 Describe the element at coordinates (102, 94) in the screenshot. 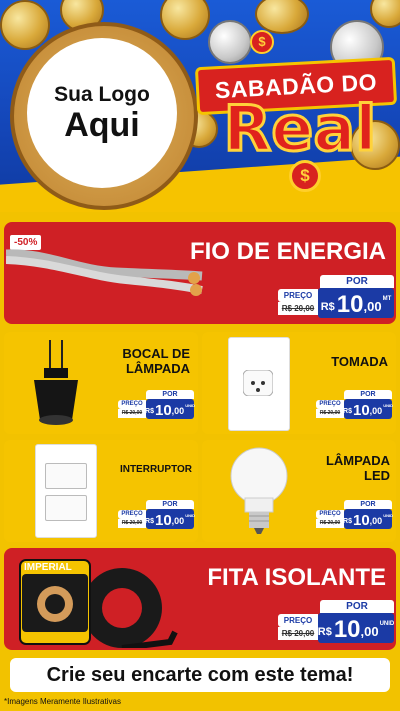

I see `logo-line1: Sua Logo` at that location.